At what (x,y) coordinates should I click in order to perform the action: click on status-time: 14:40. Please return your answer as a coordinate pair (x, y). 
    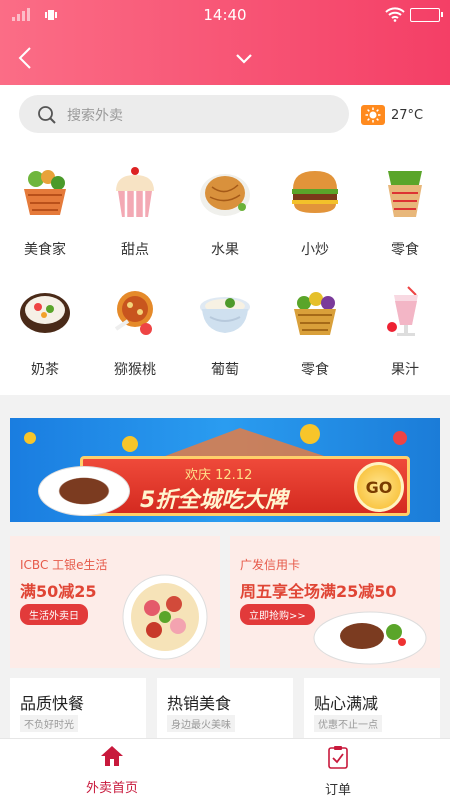
    Looking at the image, I should click on (225, 15).